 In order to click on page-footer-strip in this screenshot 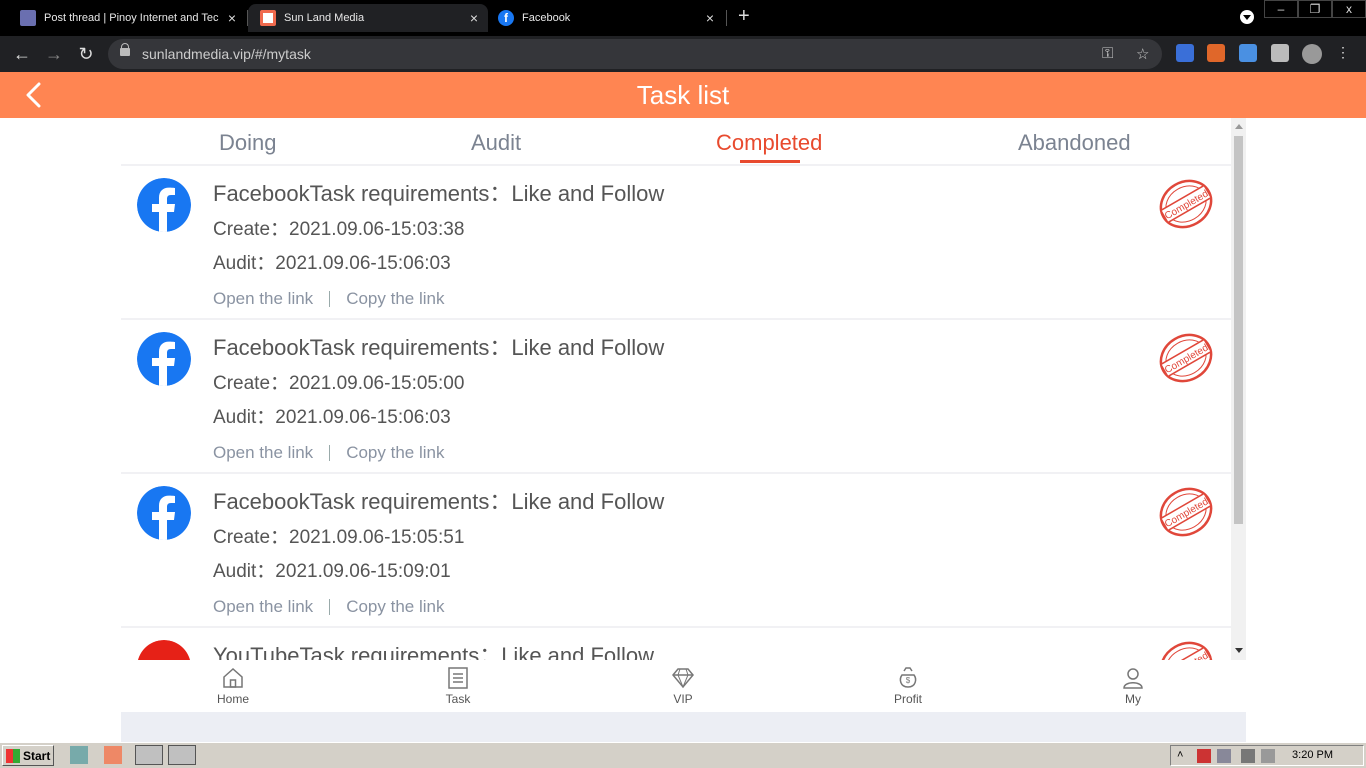, I will do `click(683, 727)`.